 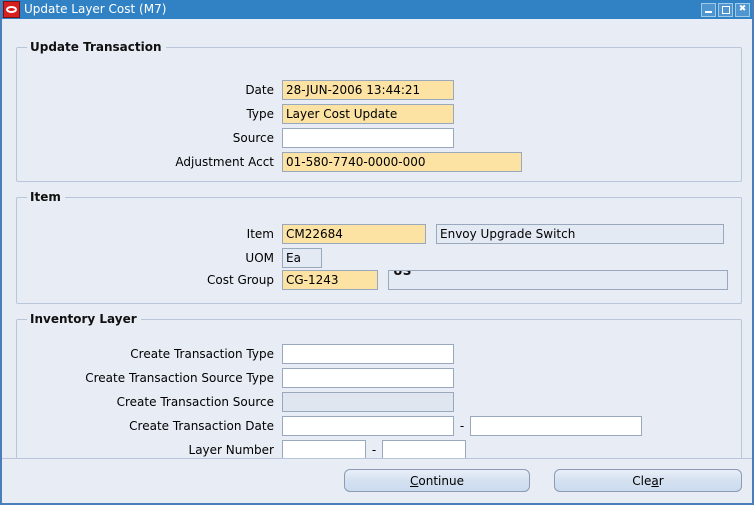 What do you see at coordinates (259, 258) in the screenshot?
I see `uom-label: UOM` at bounding box center [259, 258].